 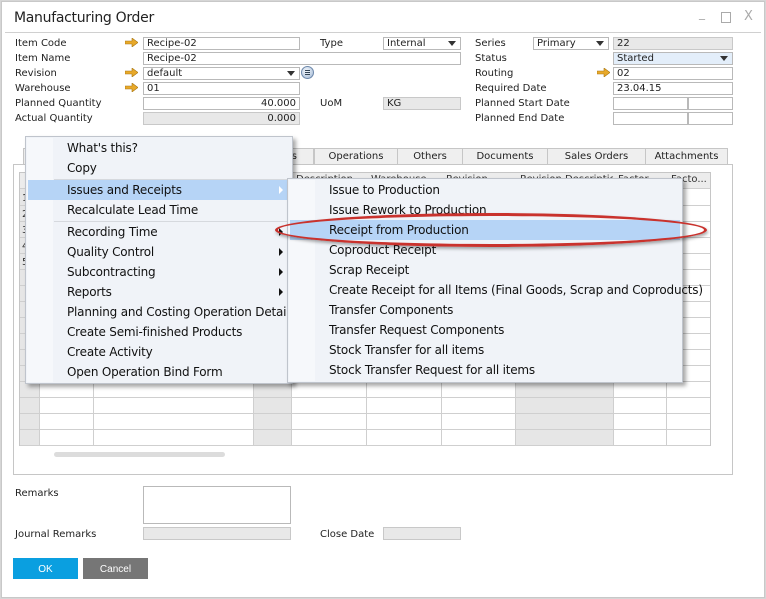 I want to click on menu-item-label: What's this?, so click(x=102, y=148).